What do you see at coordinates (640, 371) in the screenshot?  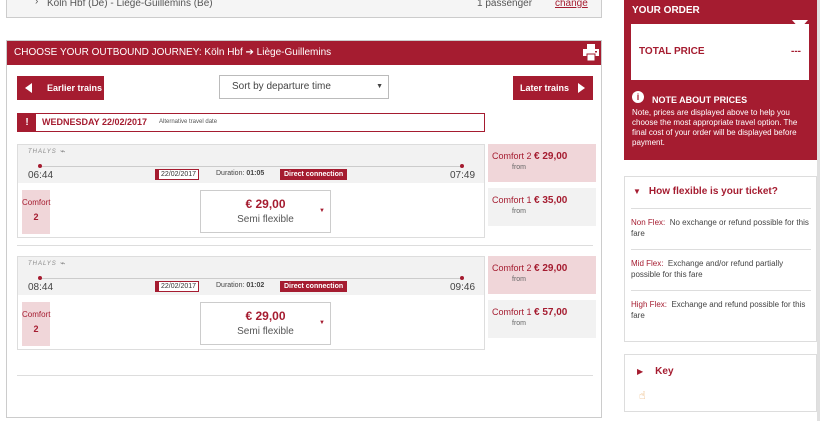 I see `triangle-right-icon: ▶` at bounding box center [640, 371].